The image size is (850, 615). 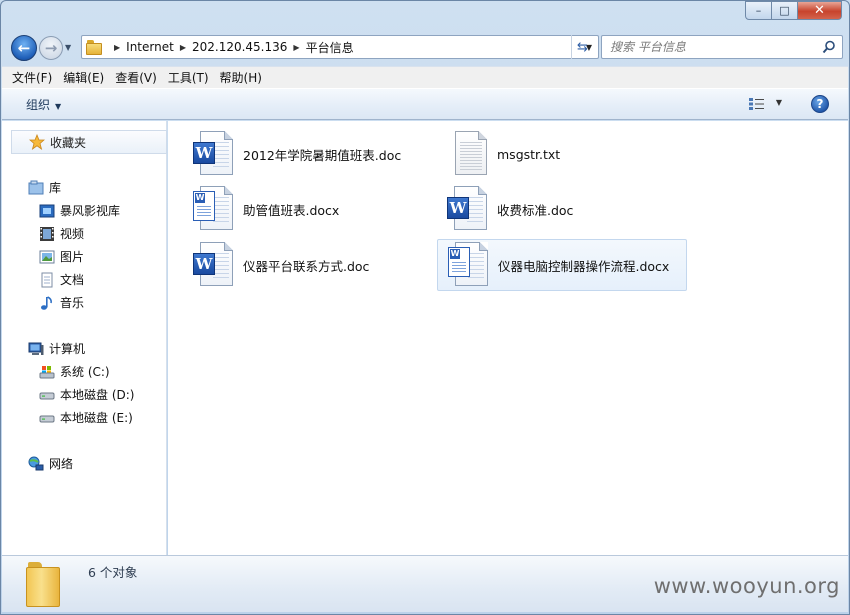 What do you see at coordinates (79, 210) in the screenshot?
I see `sidebar-item-baofeng: 暴风影视库` at bounding box center [79, 210].